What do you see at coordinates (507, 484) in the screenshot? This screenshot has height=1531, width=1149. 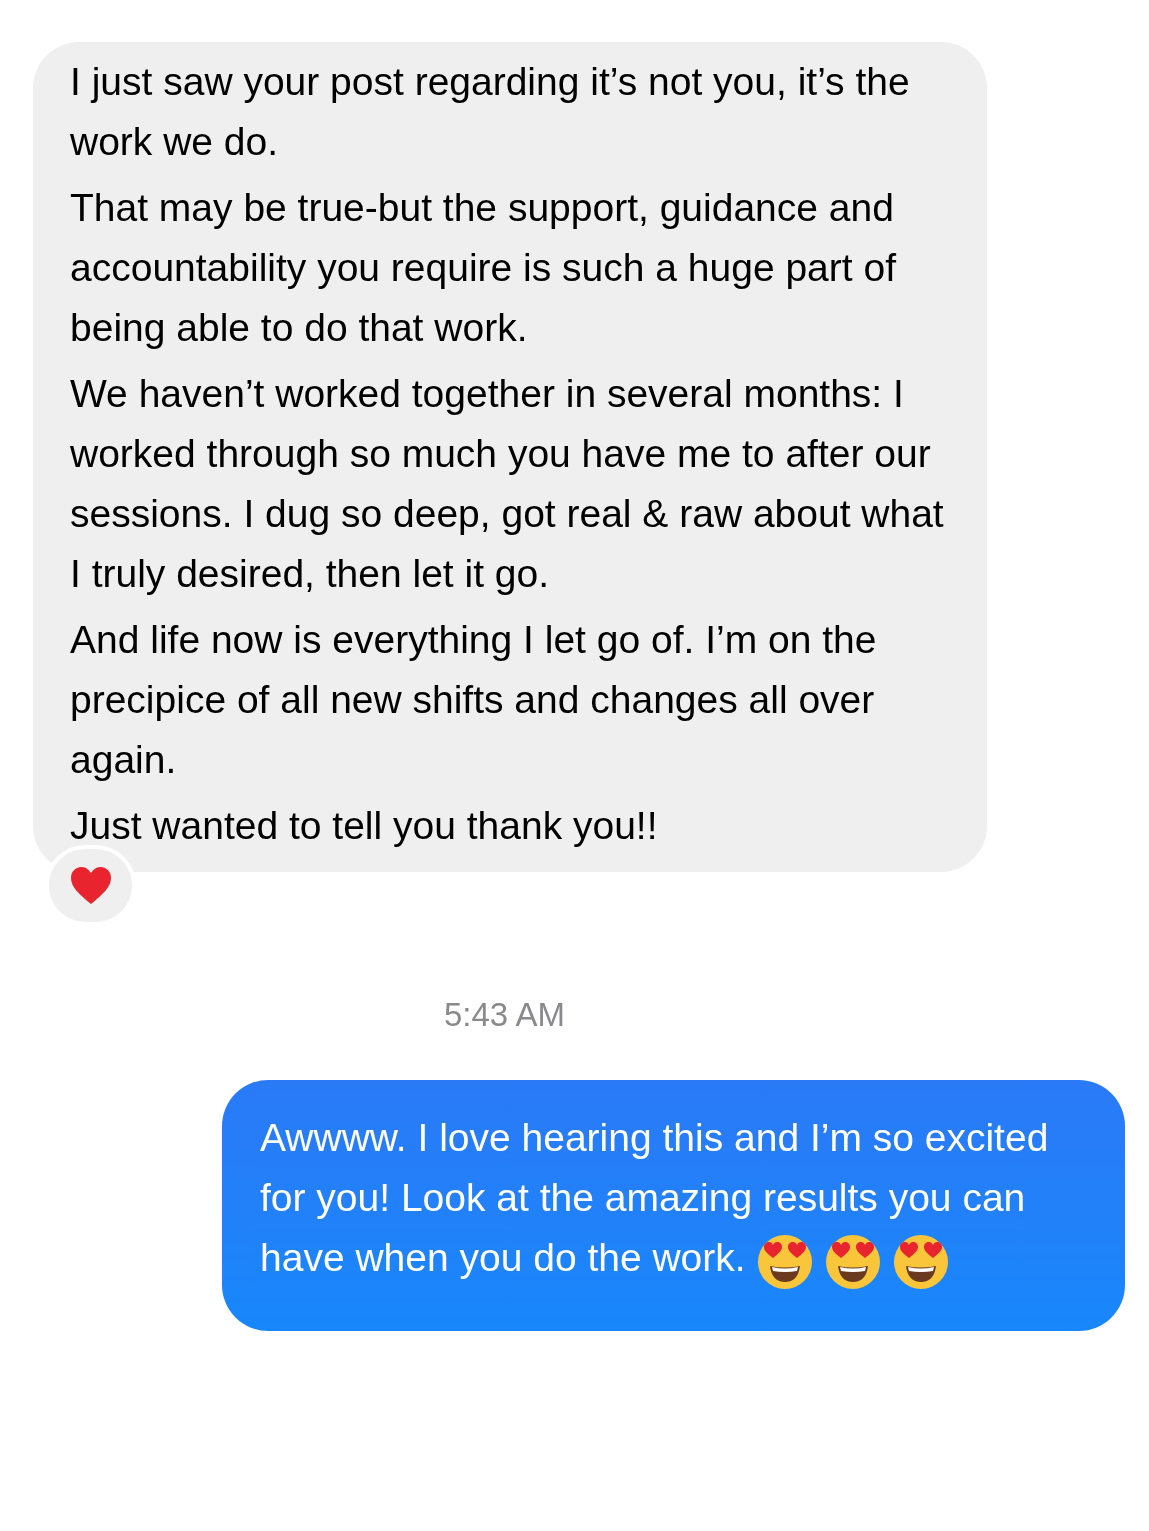 I see `message-text: We haven’t worked together in several months: I worked through so much you have me to after our sessions. I dug so deep, got real & raw about what I truly desired, then let it go.` at bounding box center [507, 484].